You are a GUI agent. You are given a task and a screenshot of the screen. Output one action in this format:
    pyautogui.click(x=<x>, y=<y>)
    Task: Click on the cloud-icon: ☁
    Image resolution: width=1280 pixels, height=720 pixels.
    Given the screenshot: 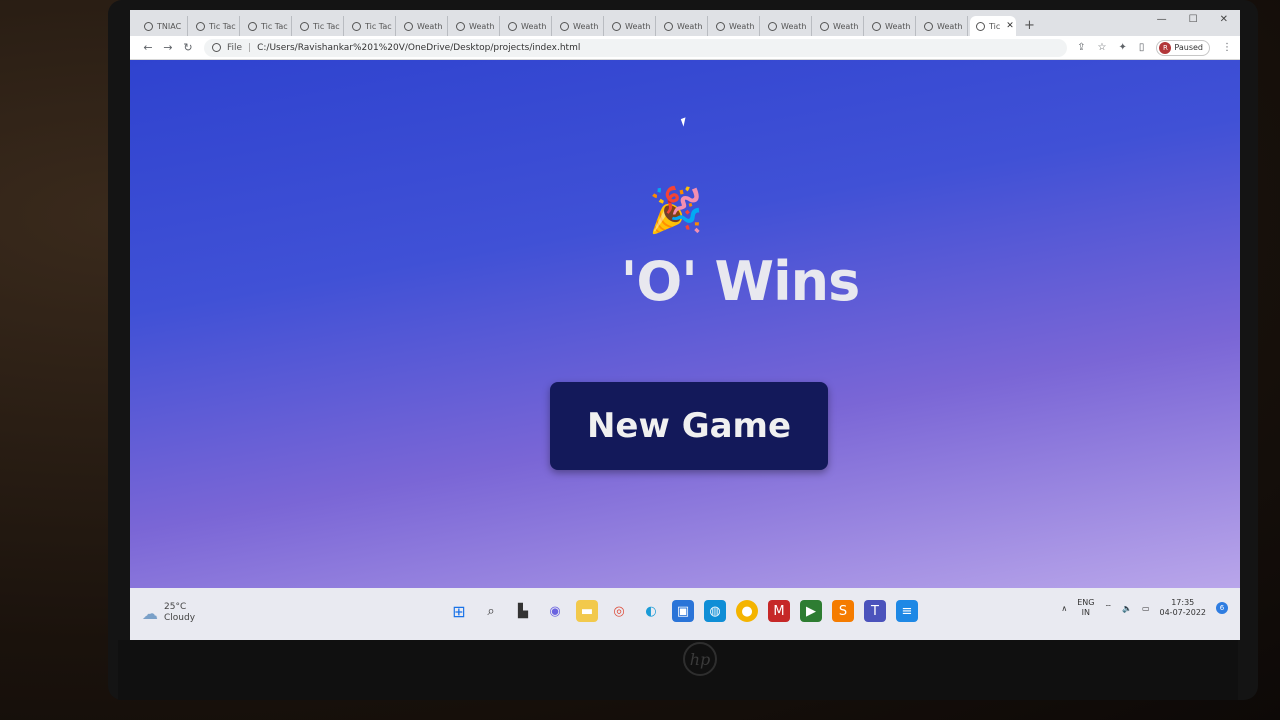 What is the action you would take?
    pyautogui.click(x=150, y=613)
    